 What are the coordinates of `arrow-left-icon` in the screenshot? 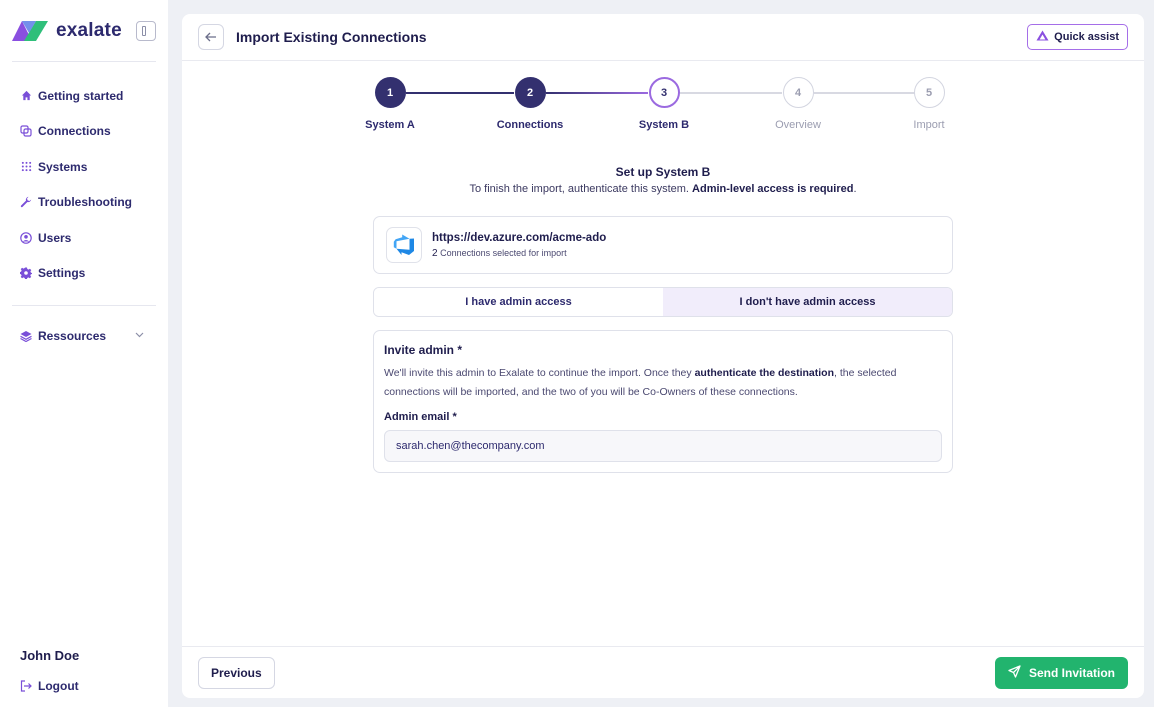 It's located at (211, 37).